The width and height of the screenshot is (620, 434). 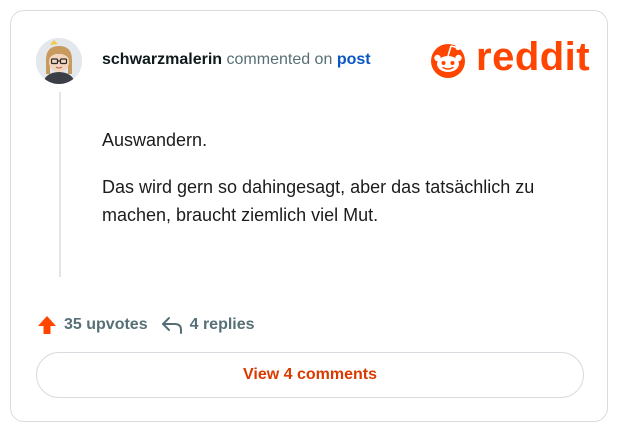 I want to click on comment-stats: 35 upvotes 4 replies, so click(x=145, y=325).